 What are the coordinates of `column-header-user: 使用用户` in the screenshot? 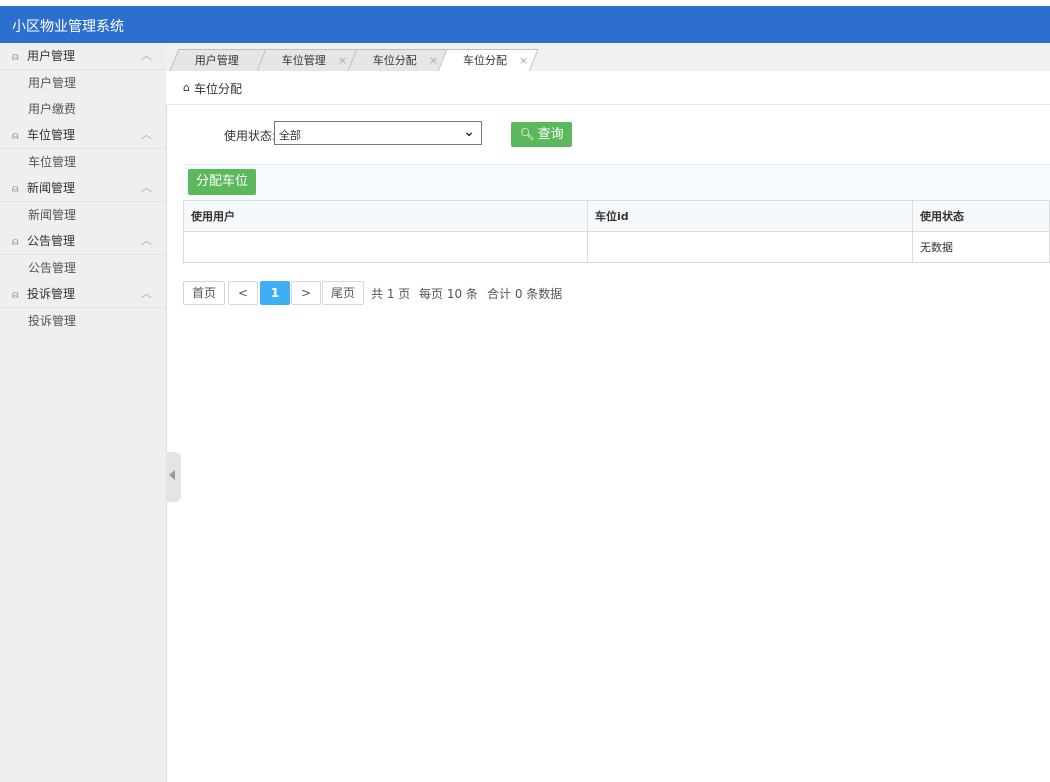 It's located at (385, 216).